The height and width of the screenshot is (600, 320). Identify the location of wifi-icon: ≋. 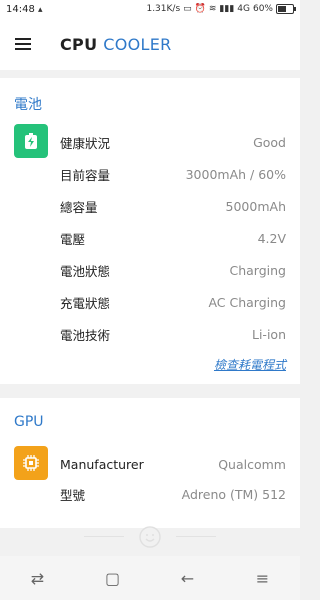
(212, 9).